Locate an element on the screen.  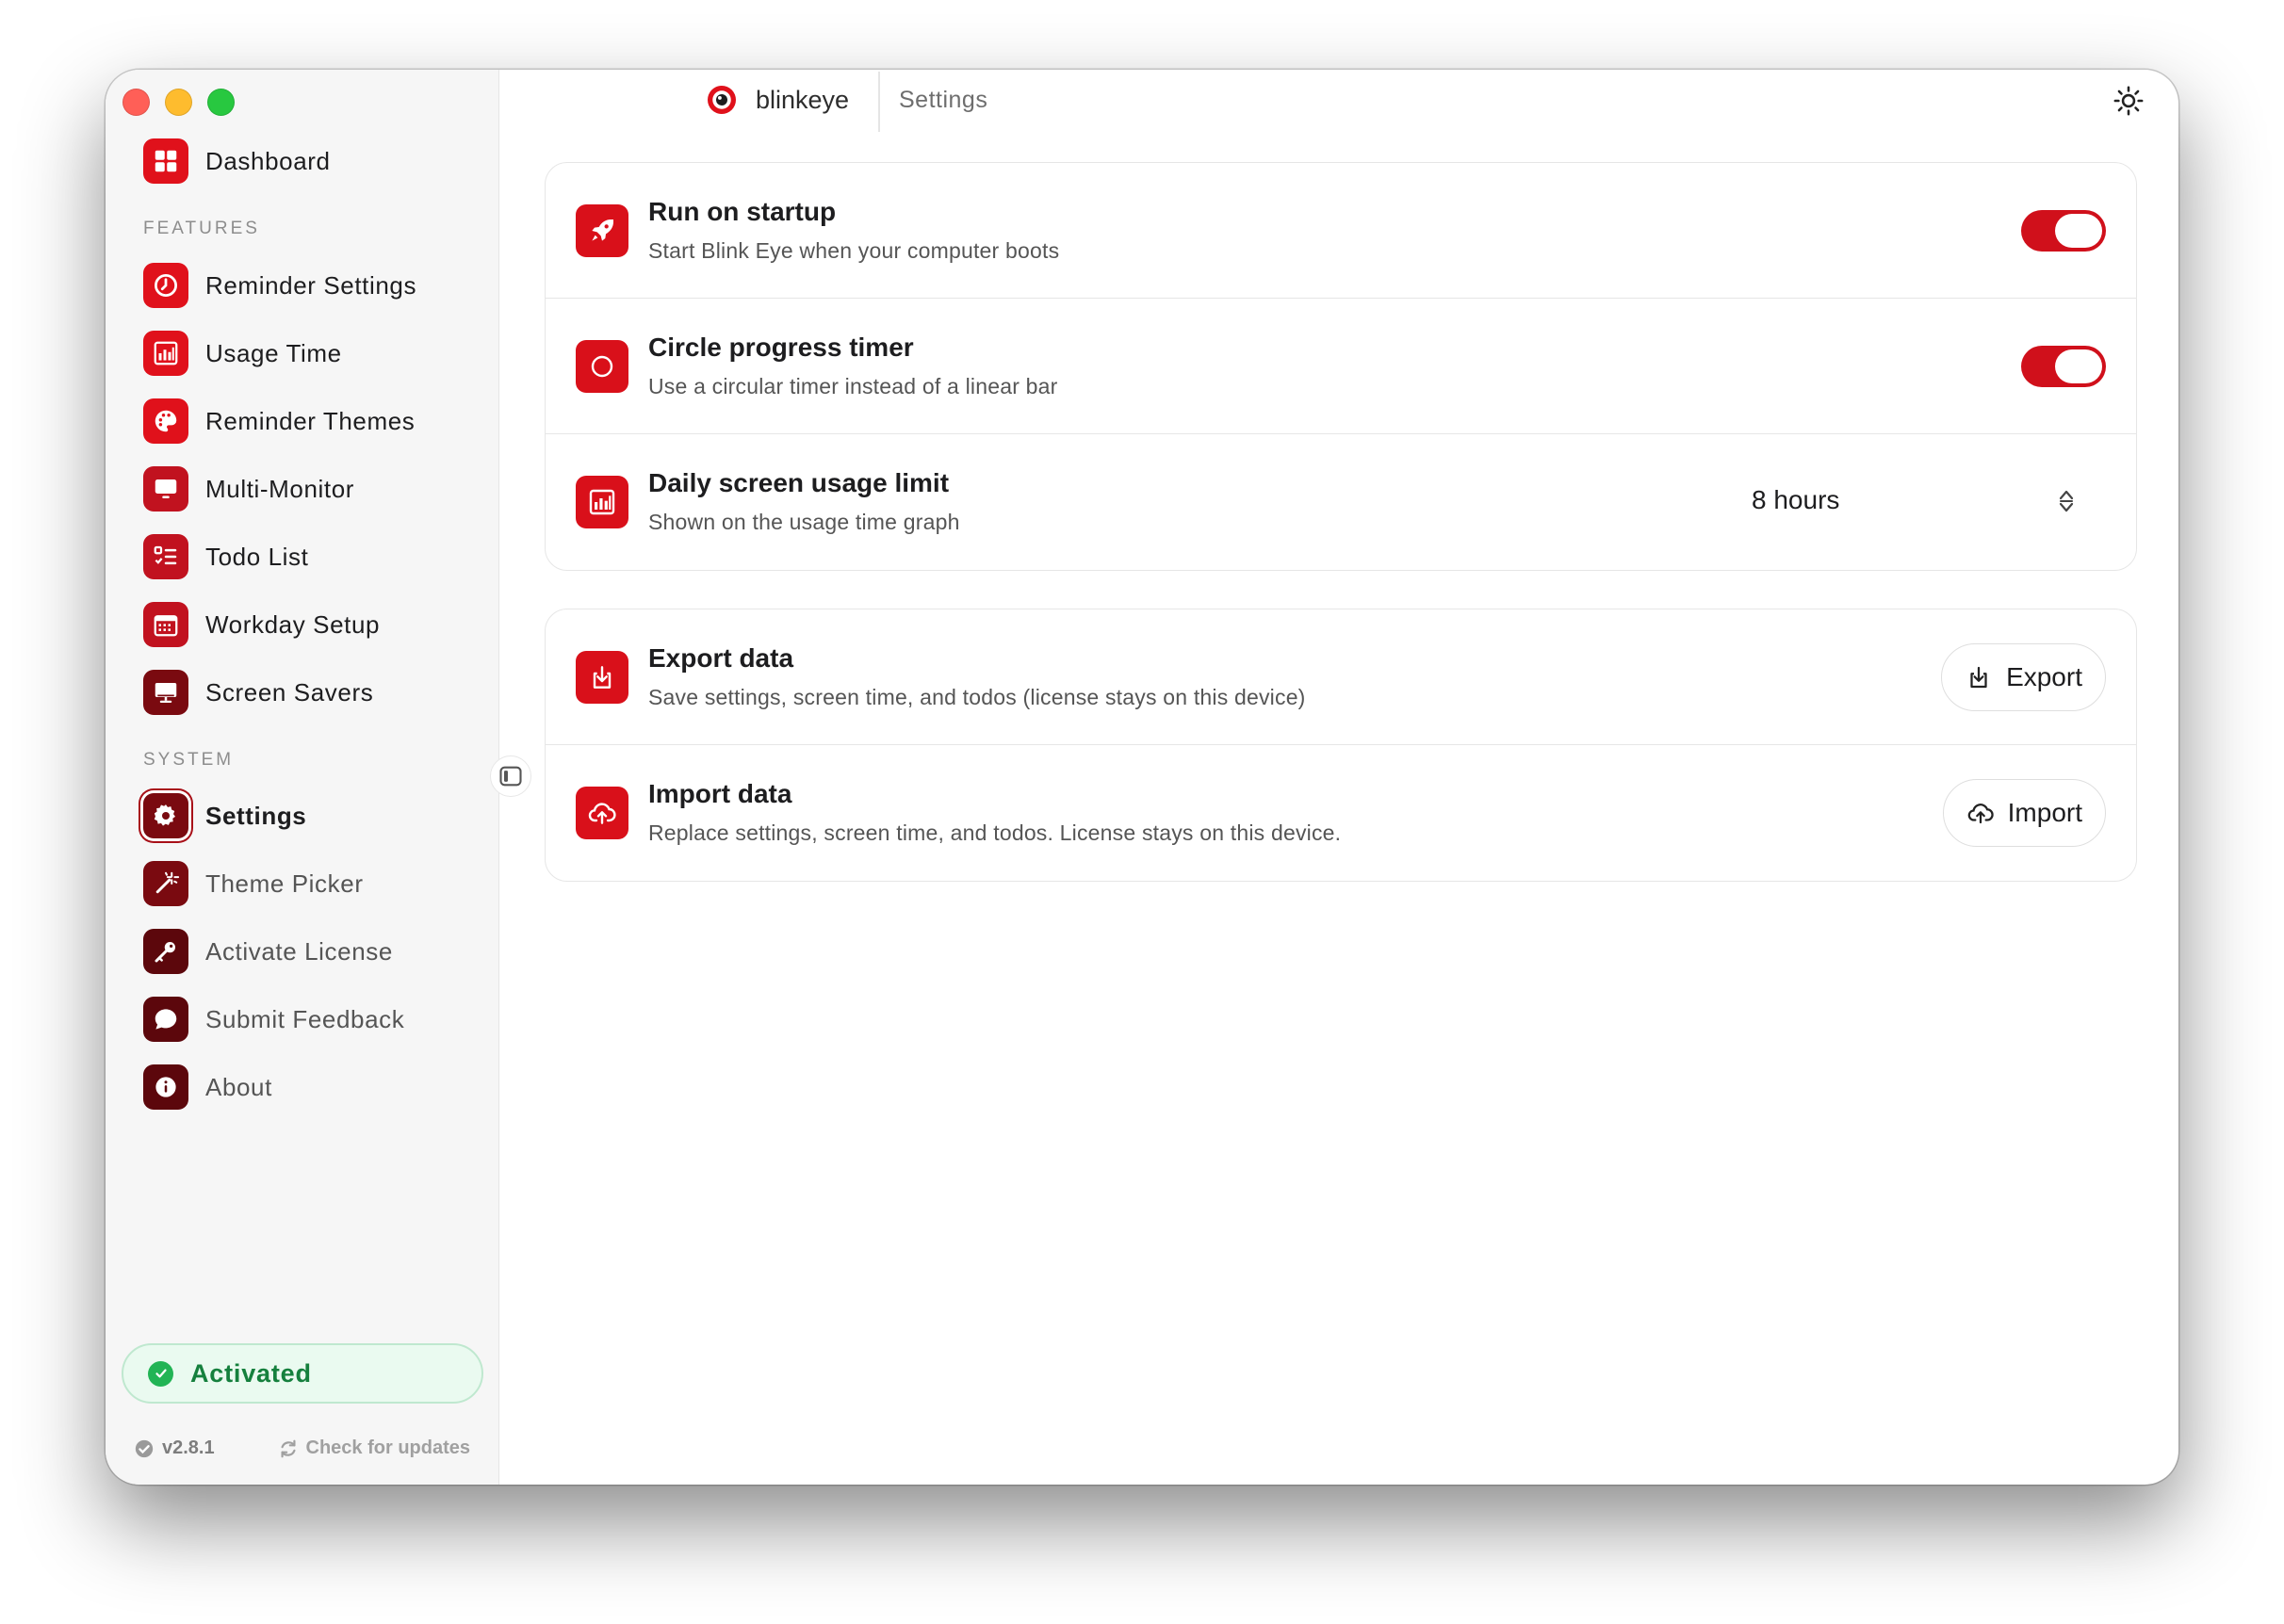
version-info: v2.8.1 is located at coordinates (174, 1448).